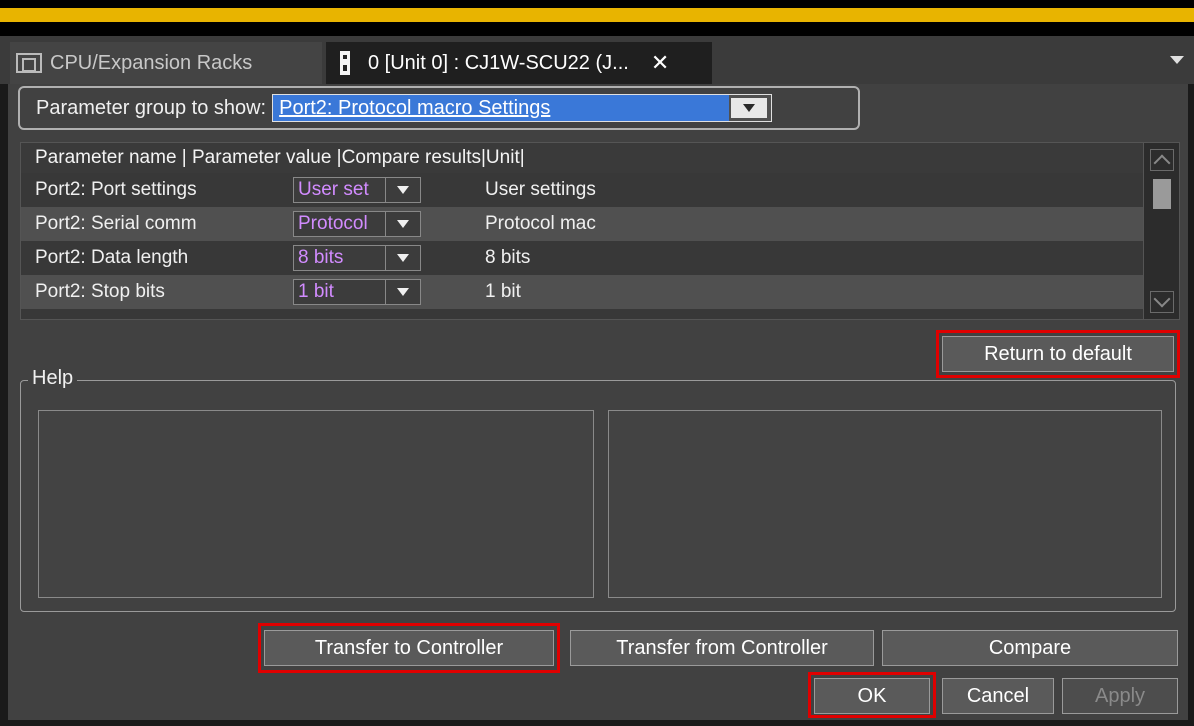 This screenshot has height=726, width=1194. What do you see at coordinates (340, 224) in the screenshot?
I see `parameter-value: Protocol` at bounding box center [340, 224].